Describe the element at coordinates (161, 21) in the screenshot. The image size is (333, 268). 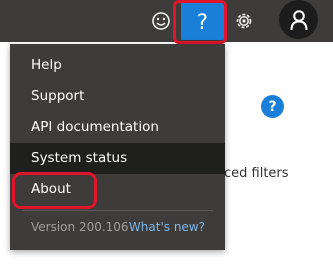
I see `smiley-icon` at that location.